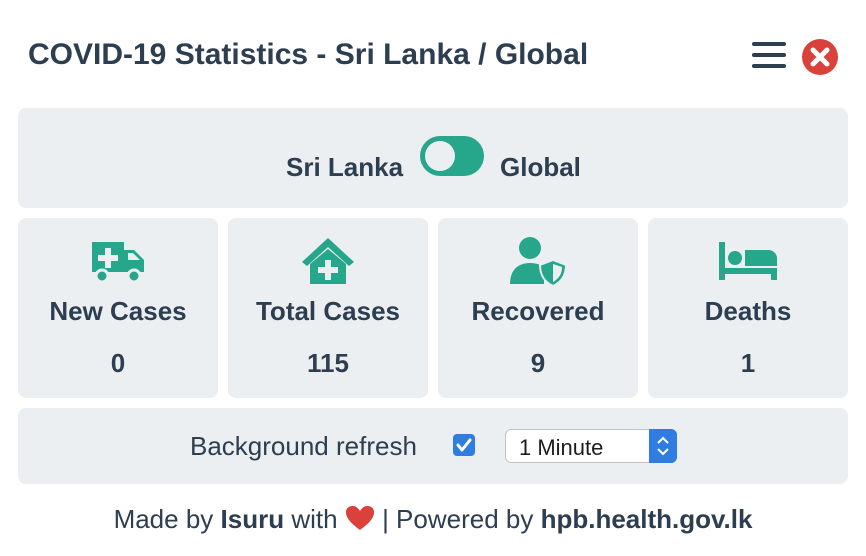  What do you see at coordinates (748, 261) in the screenshot?
I see `bed-icon` at bounding box center [748, 261].